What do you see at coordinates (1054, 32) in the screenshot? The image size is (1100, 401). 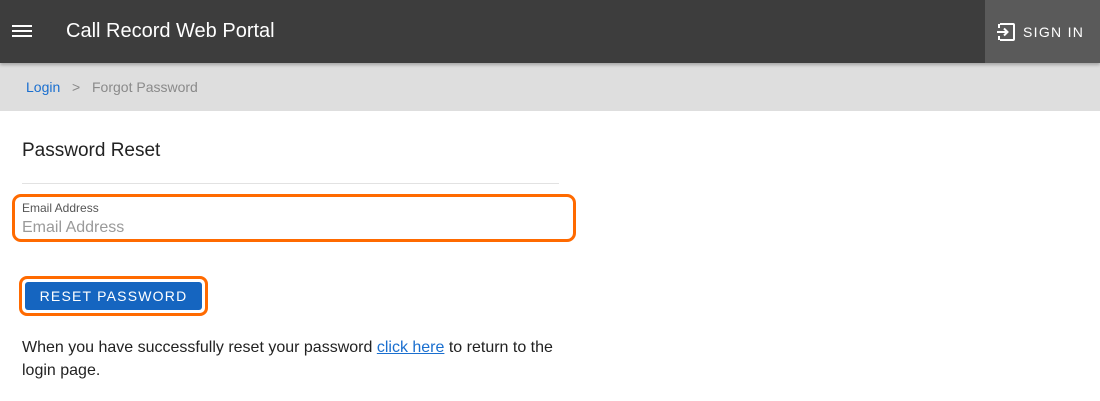 I see `sign-in-label: SIGN IN` at bounding box center [1054, 32].